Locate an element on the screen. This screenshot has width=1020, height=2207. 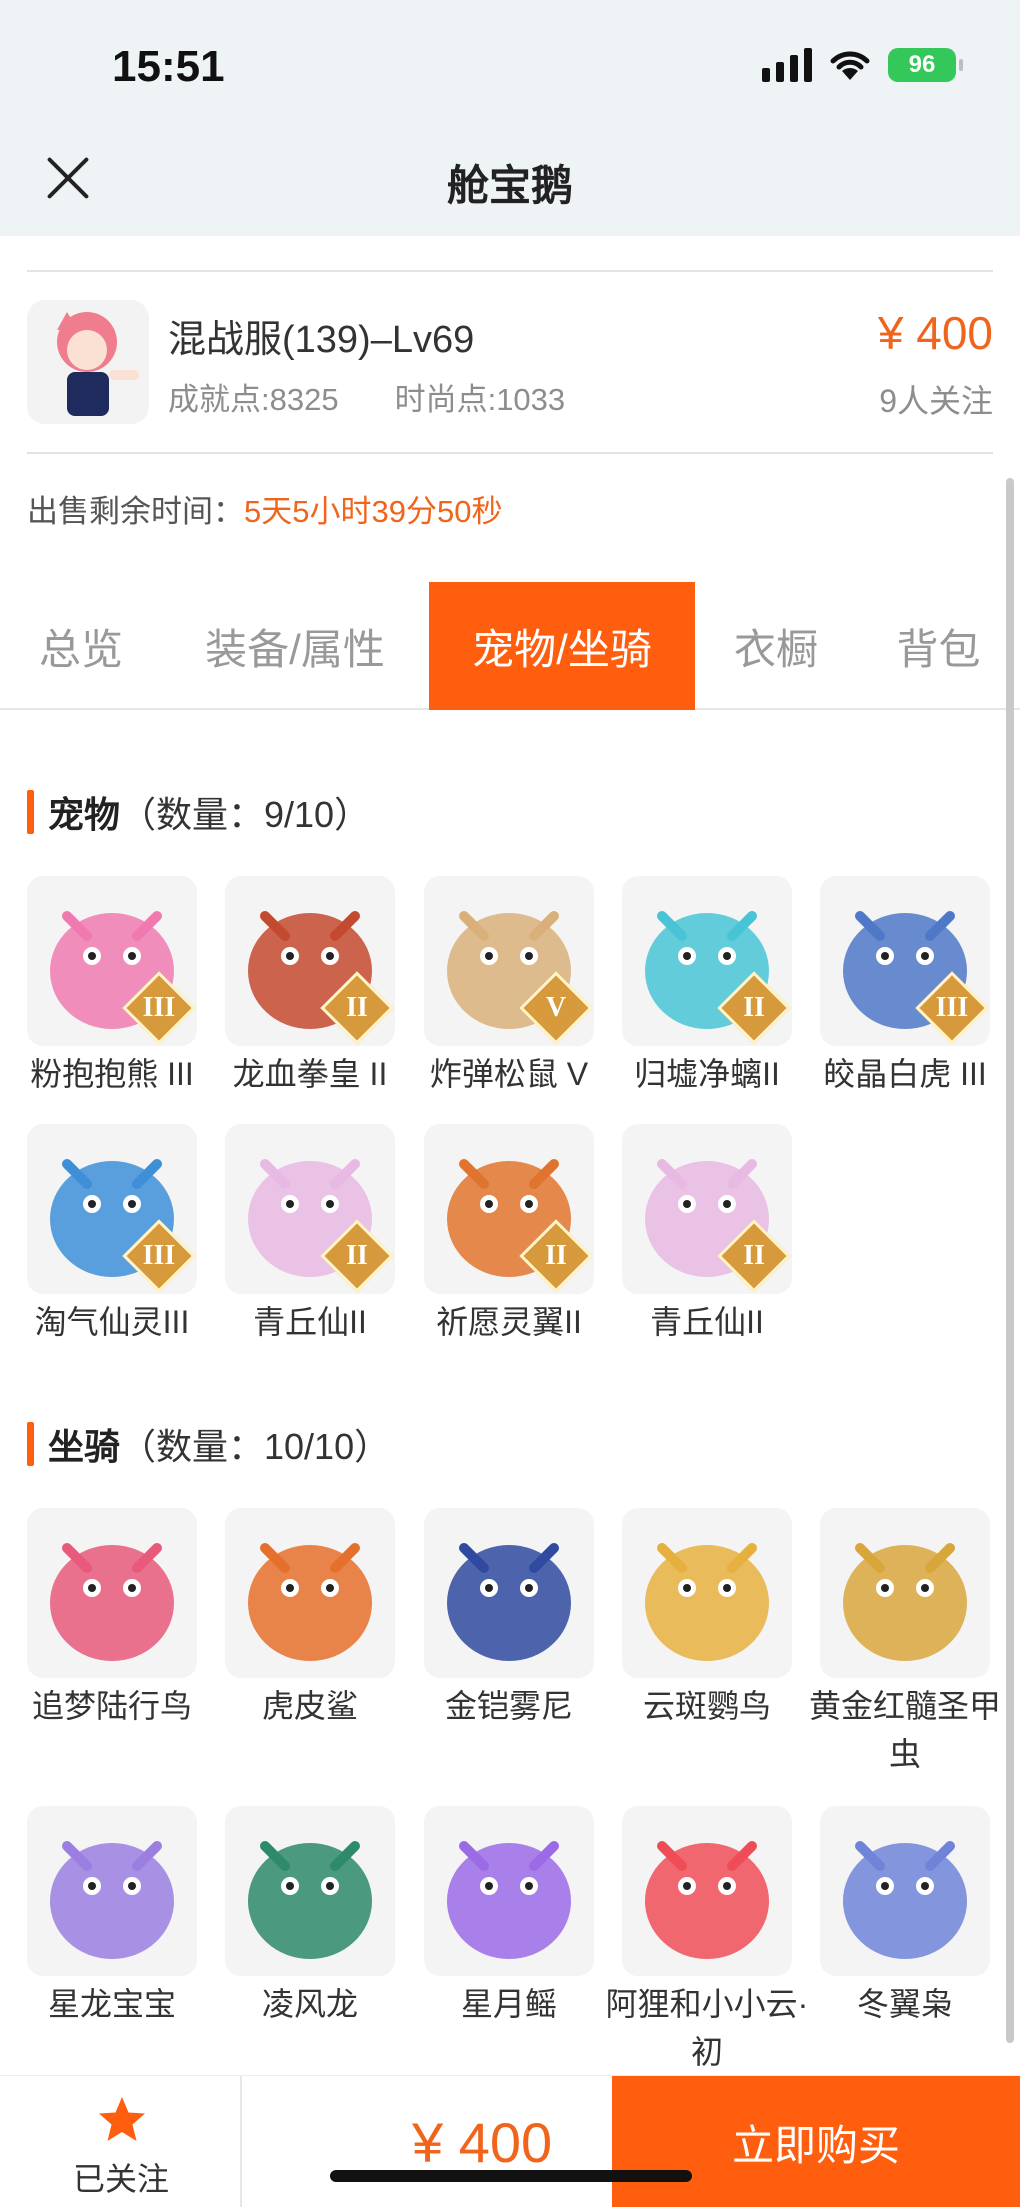
item-name: 阿狸和小小云·初 is located at coordinates (707, 2028).